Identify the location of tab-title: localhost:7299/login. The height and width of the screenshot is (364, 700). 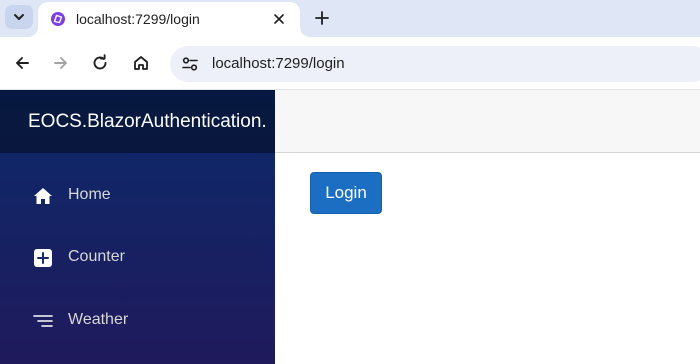
(138, 19).